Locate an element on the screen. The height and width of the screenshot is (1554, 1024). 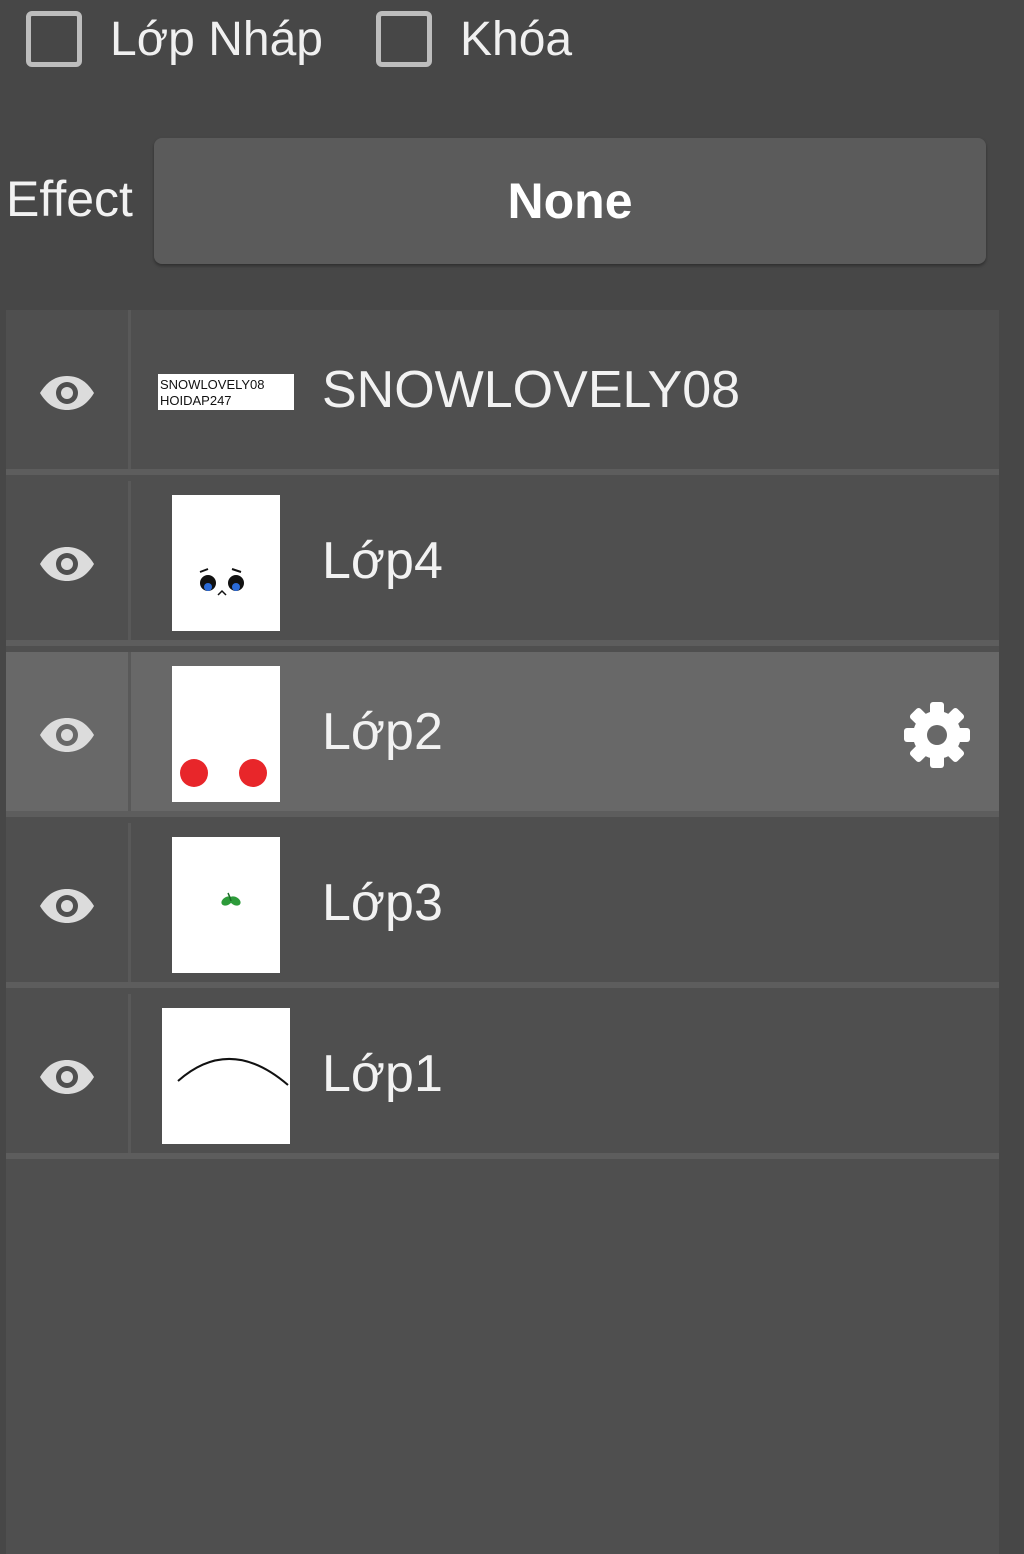
layer-name: Lớp3 is located at coordinates (382, 903).